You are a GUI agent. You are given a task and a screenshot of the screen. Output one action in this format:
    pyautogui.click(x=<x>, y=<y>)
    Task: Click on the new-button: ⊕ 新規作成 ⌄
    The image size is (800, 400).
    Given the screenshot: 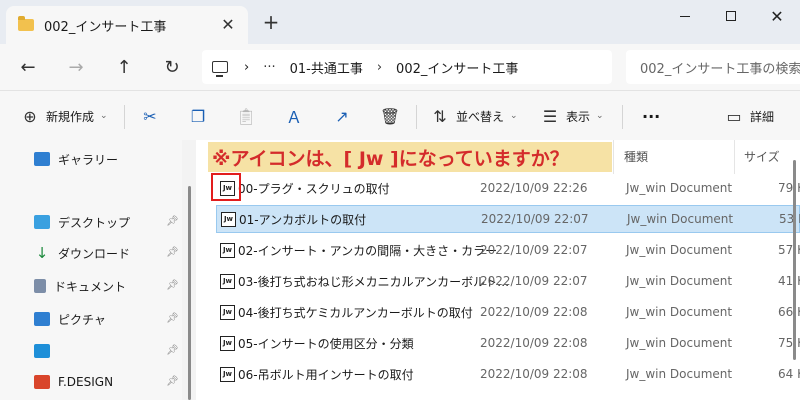 What is the action you would take?
    pyautogui.click(x=63, y=116)
    